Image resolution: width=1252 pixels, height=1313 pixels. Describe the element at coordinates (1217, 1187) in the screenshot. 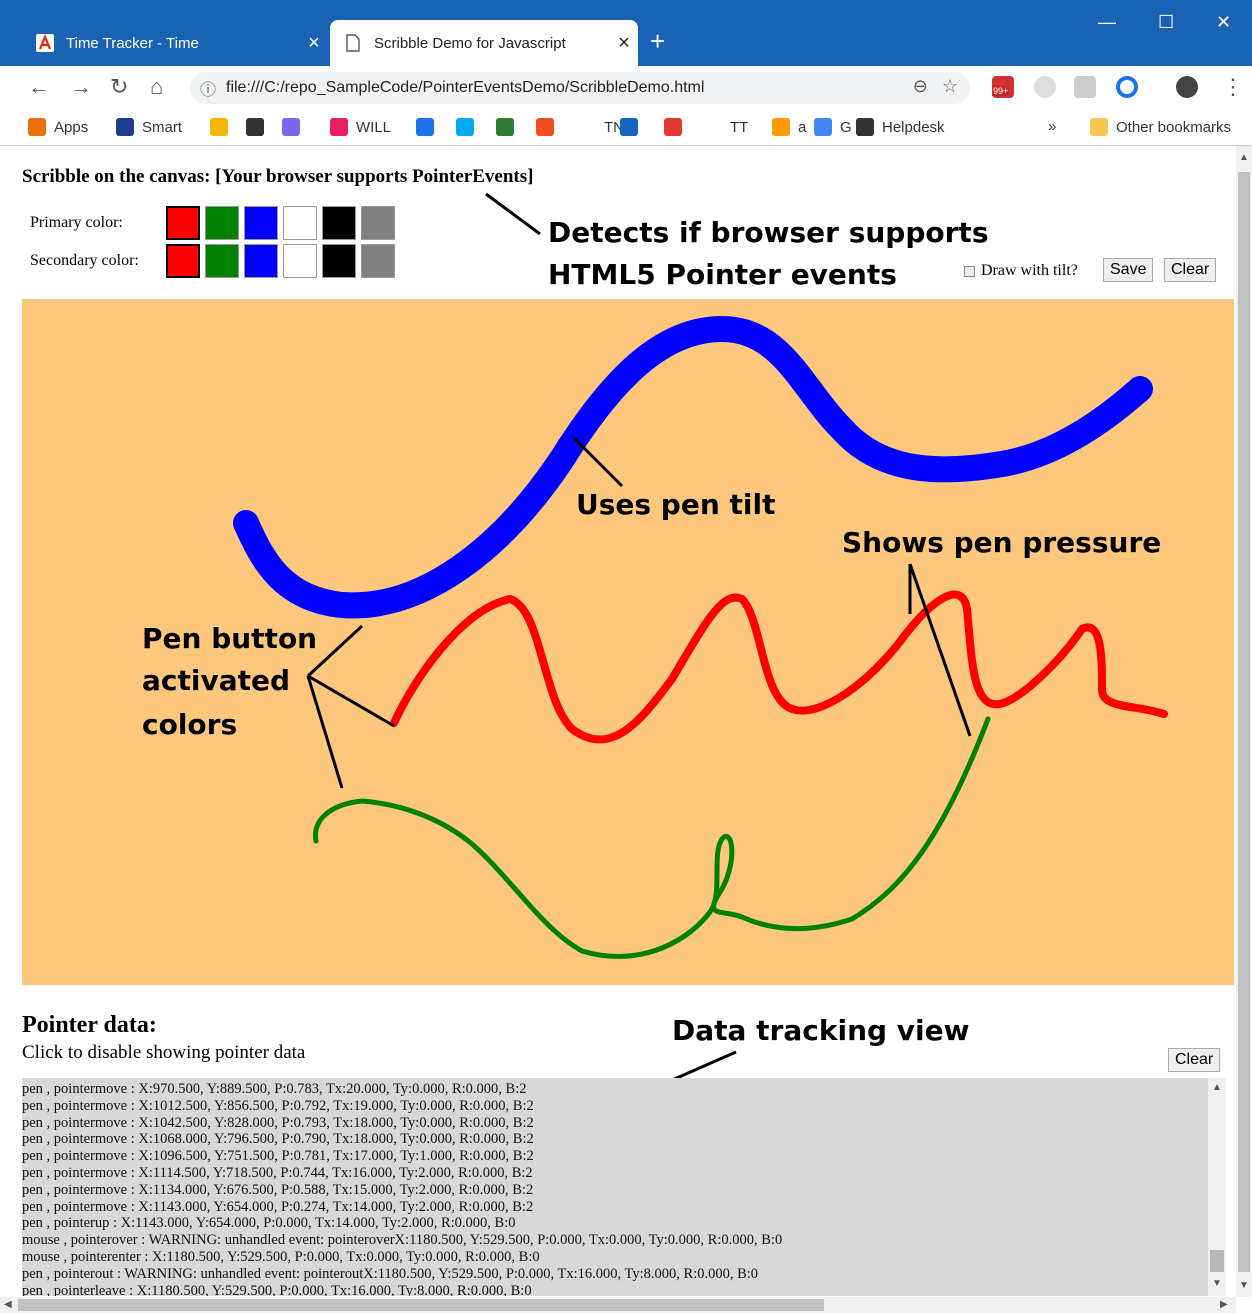

I see `log-scrollbar: ▲ ▼` at that location.